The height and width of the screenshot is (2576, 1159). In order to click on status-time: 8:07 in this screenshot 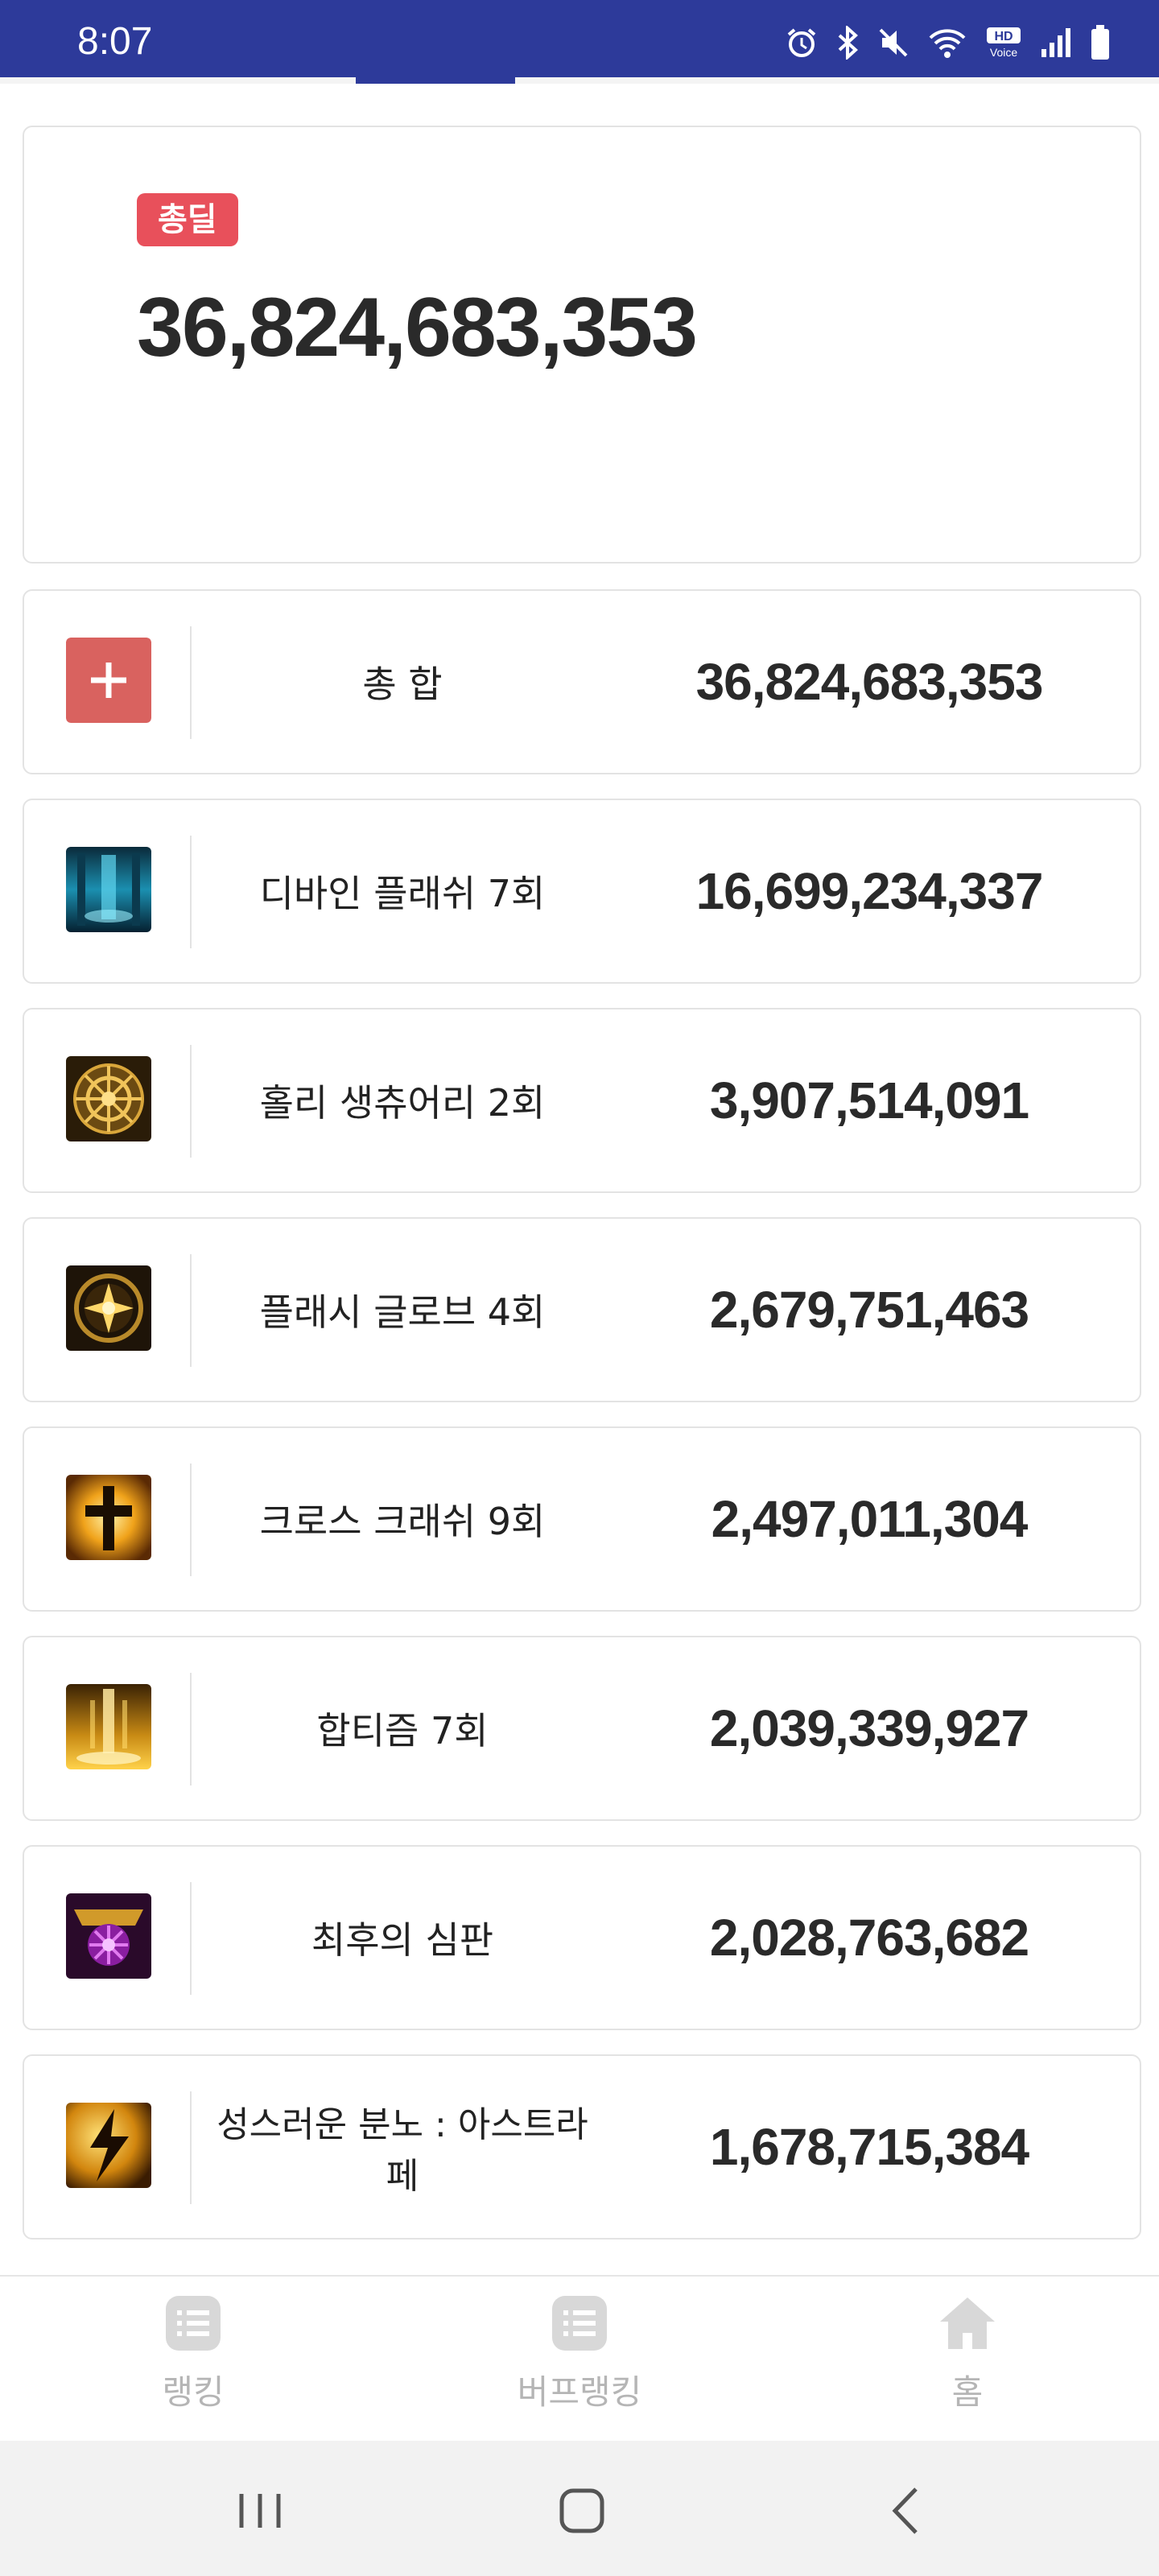, I will do `click(115, 41)`.